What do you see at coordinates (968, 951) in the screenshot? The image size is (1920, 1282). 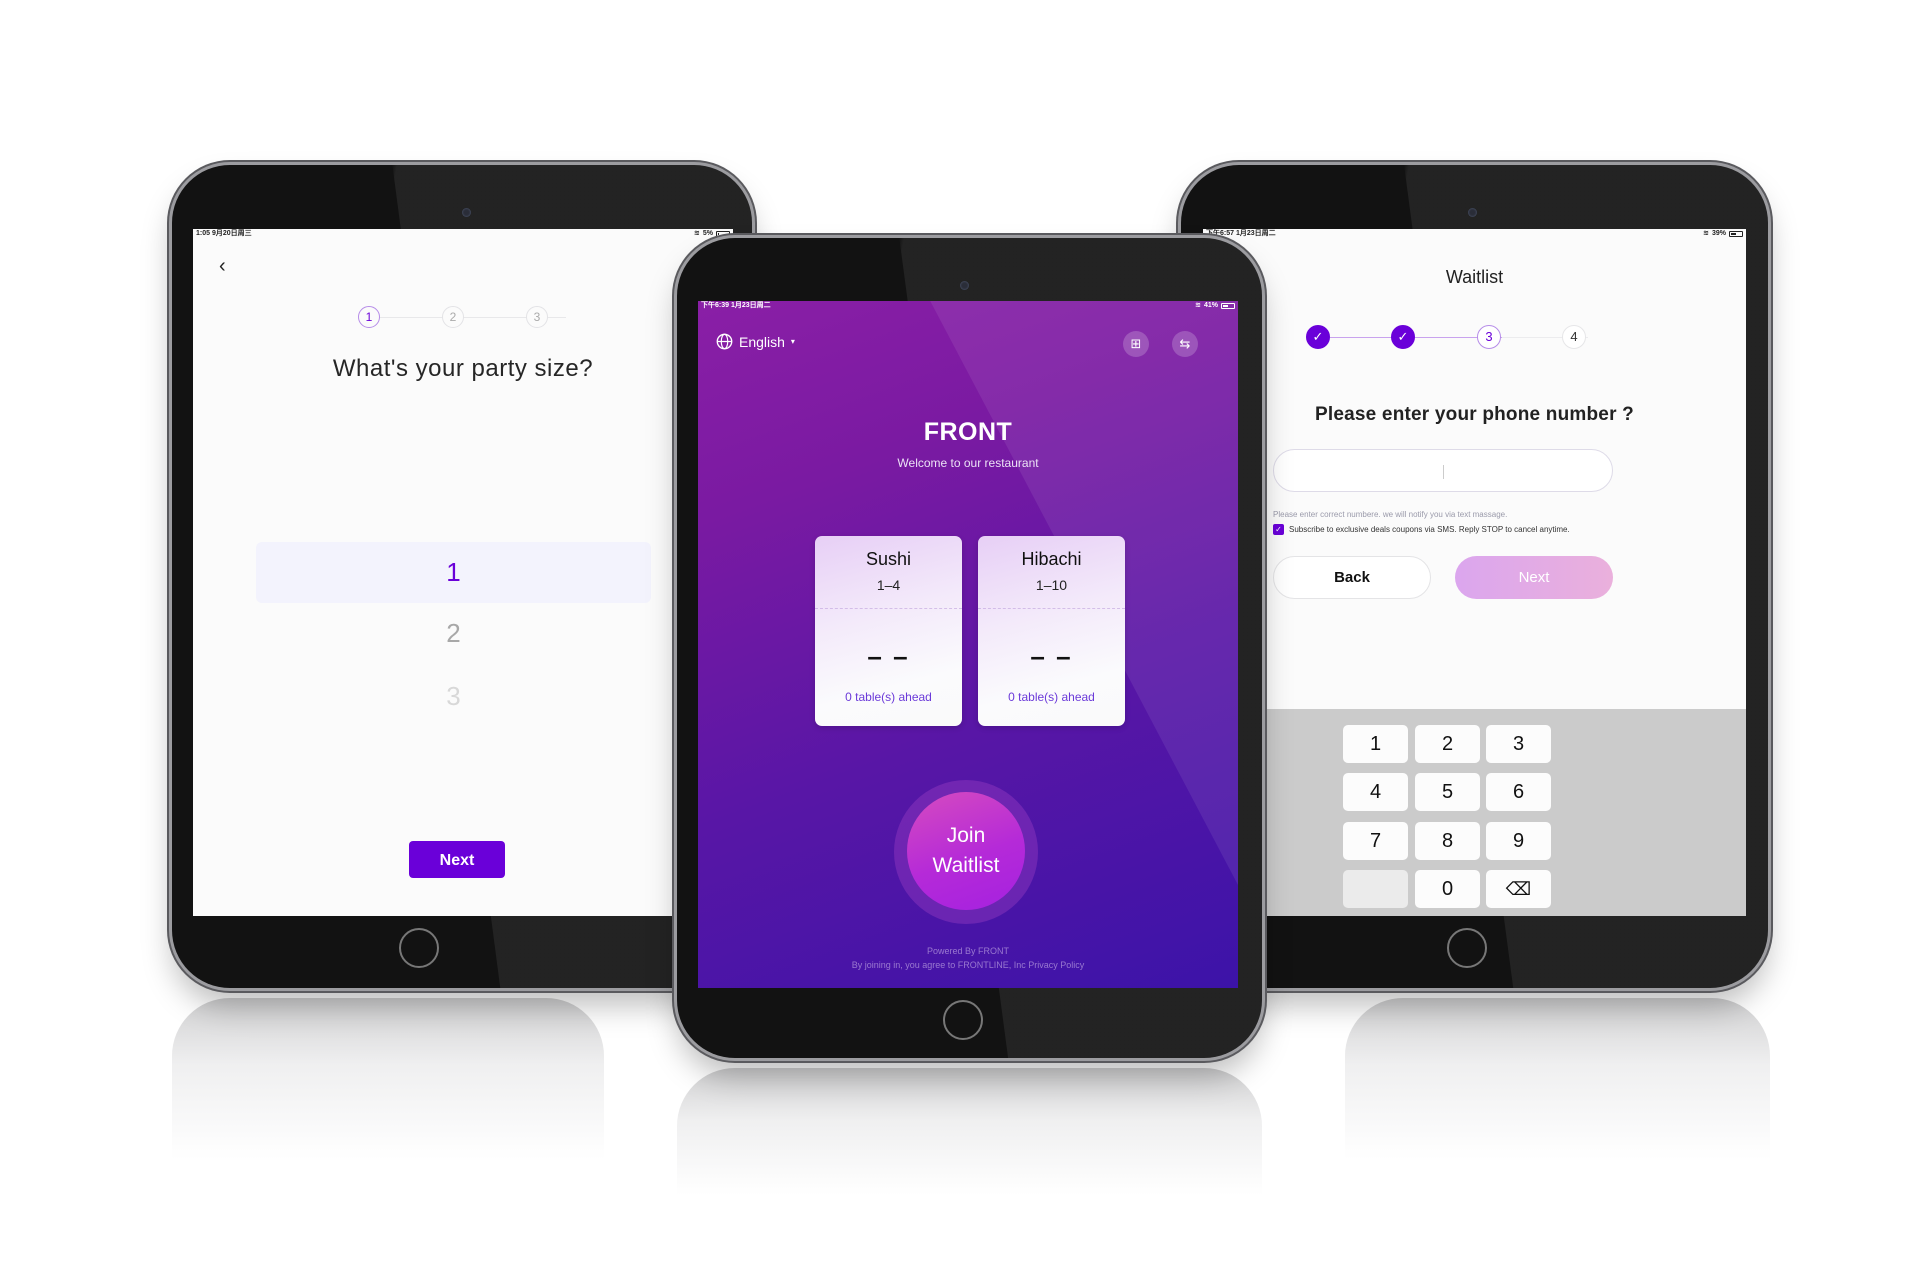 I see `powered-by: Powered By FRONT` at bounding box center [968, 951].